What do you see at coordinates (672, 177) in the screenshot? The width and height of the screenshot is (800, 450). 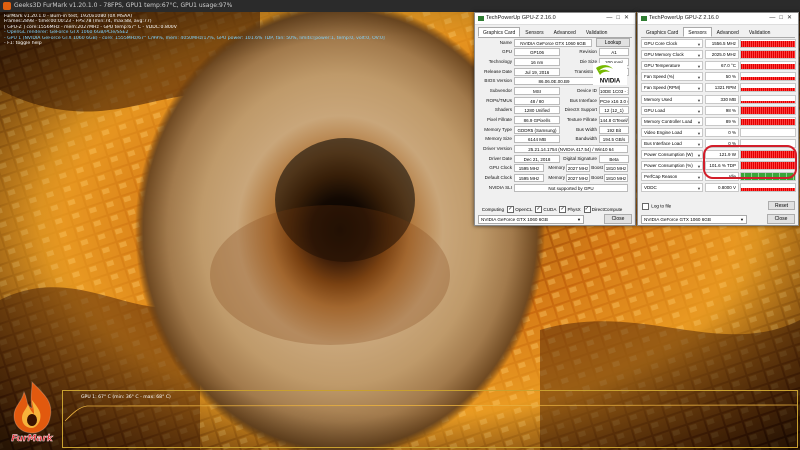 I see `sensor-label: PerfCap Reason` at bounding box center [672, 177].